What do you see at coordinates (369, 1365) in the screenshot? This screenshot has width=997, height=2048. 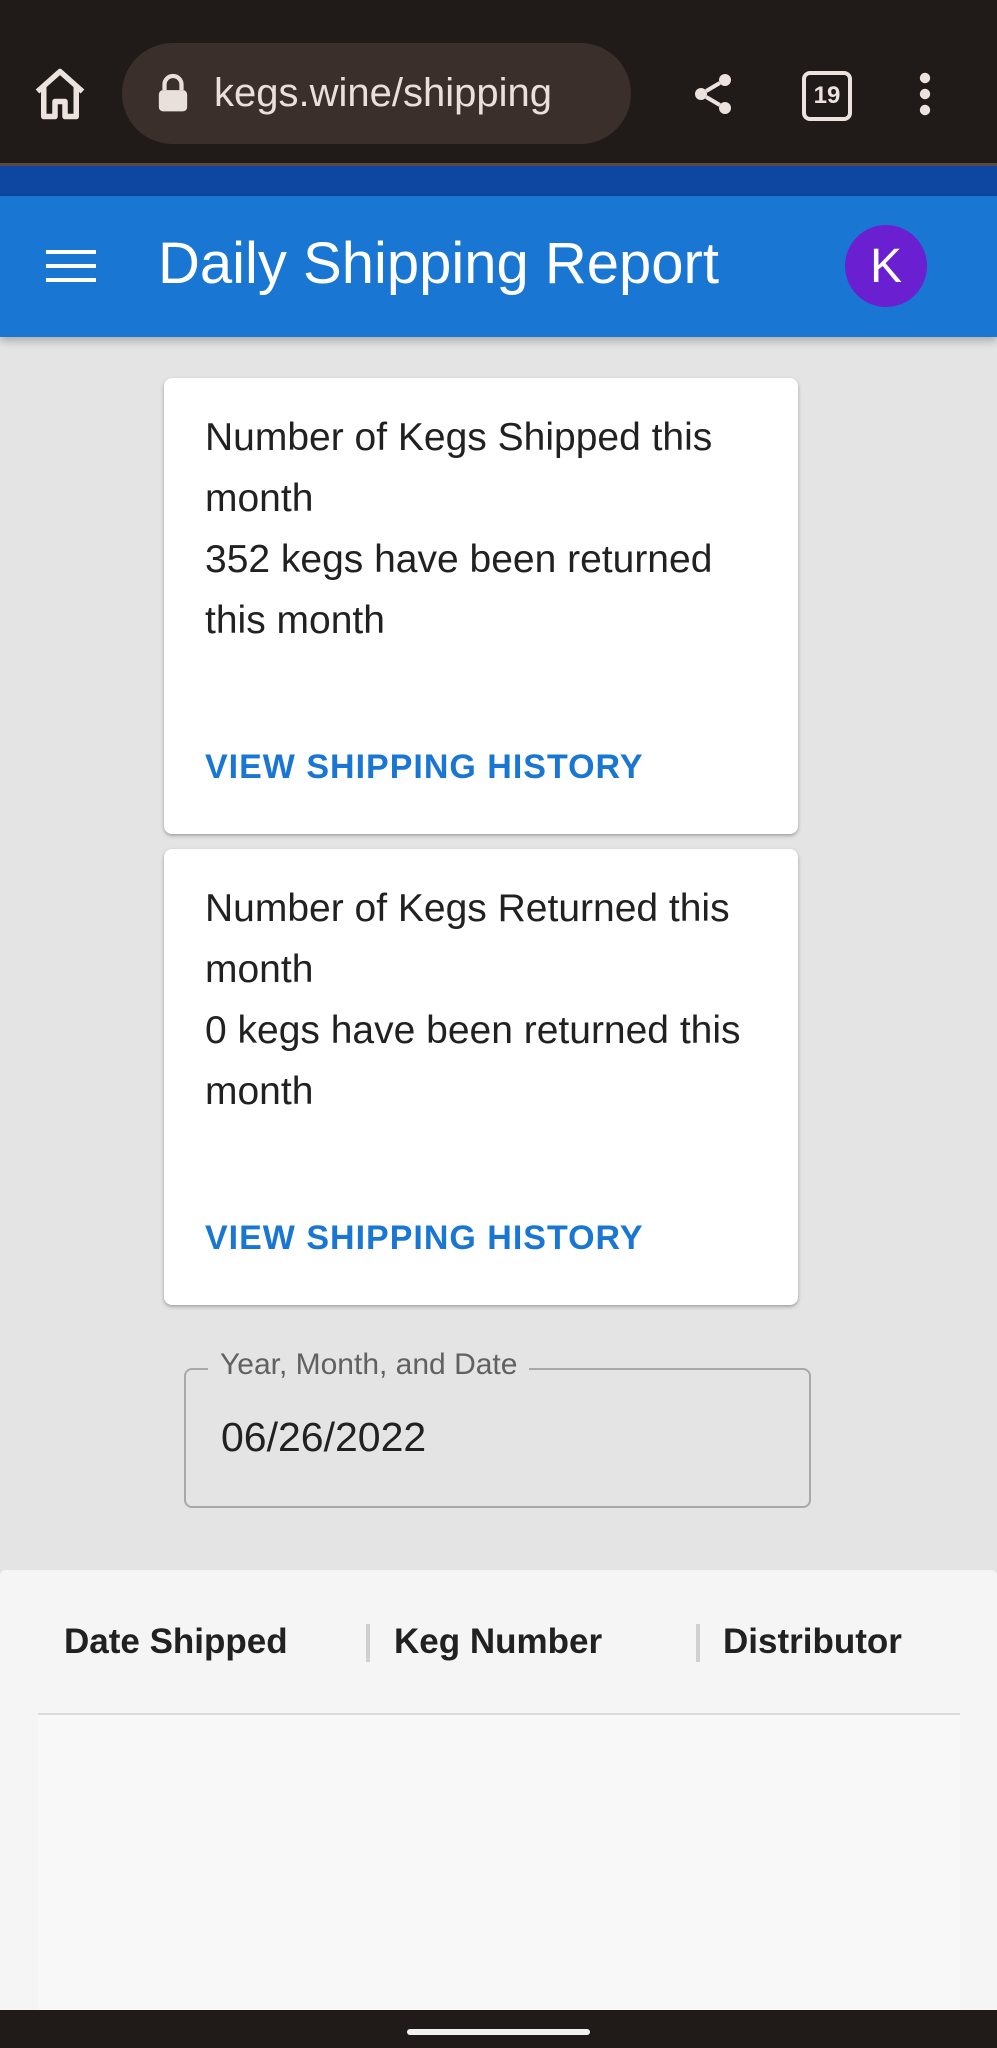 I see `date-input-label: Year, Month, and Date` at bounding box center [369, 1365].